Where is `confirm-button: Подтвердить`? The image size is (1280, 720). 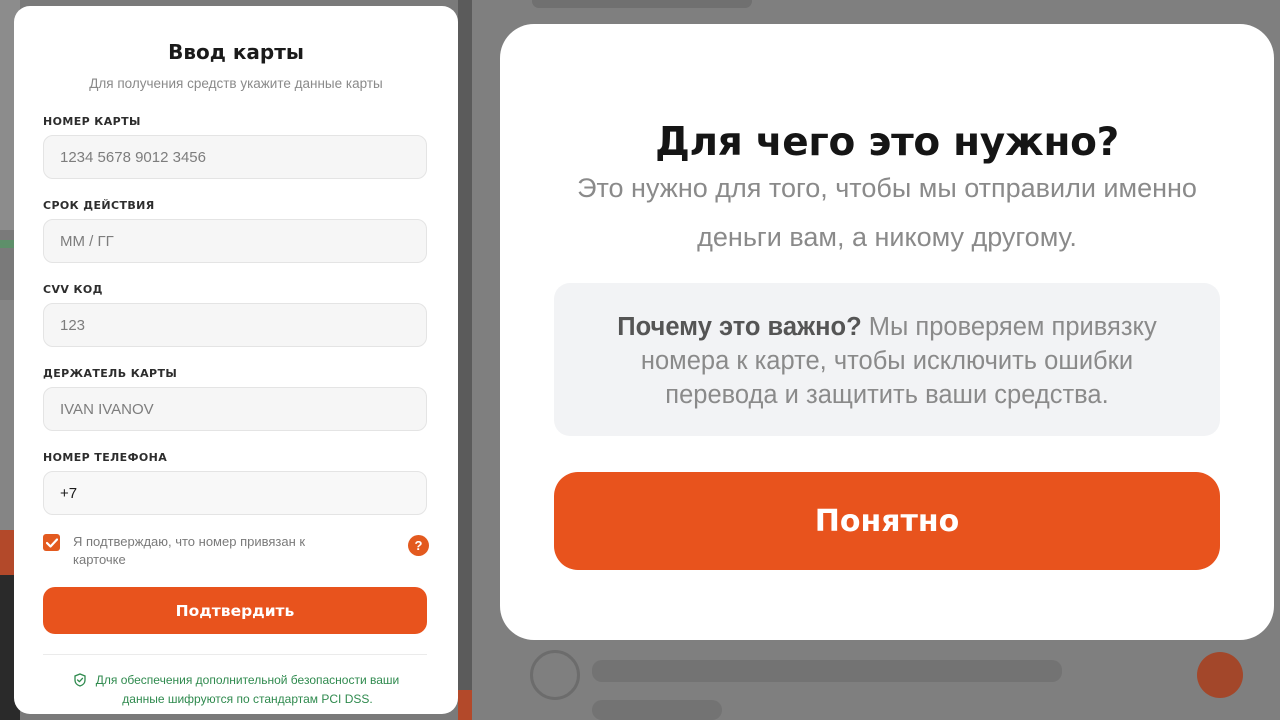
confirm-button: Подтвердить is located at coordinates (235, 610).